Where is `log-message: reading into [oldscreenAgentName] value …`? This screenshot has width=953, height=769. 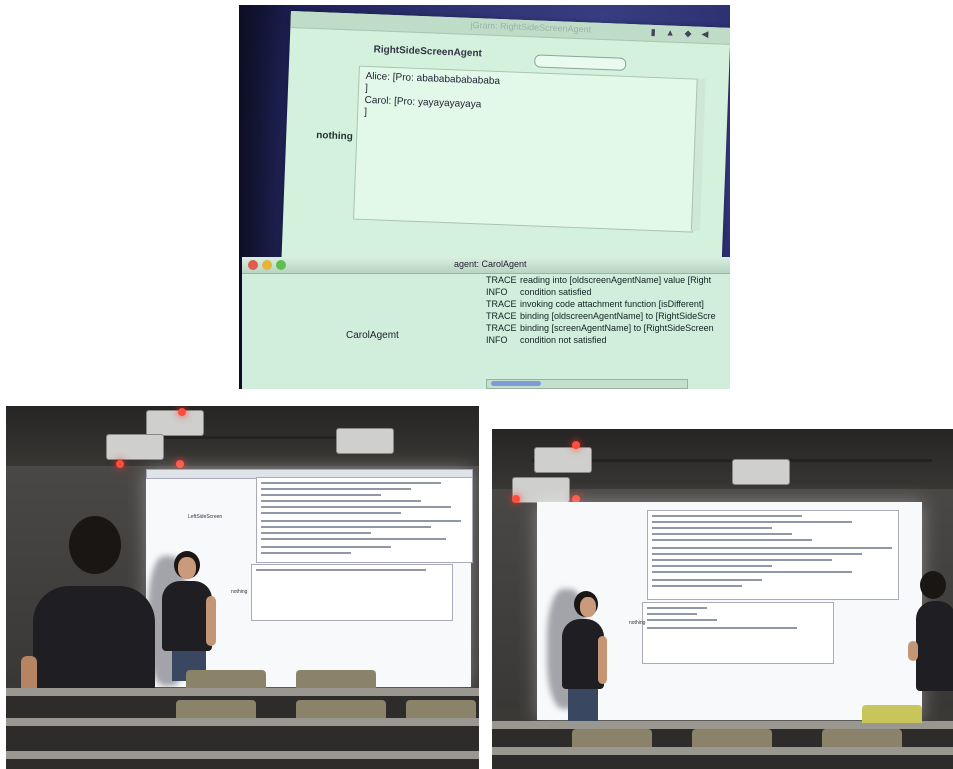
log-message: reading into [oldscreenAgentName] value … is located at coordinates (616, 280).